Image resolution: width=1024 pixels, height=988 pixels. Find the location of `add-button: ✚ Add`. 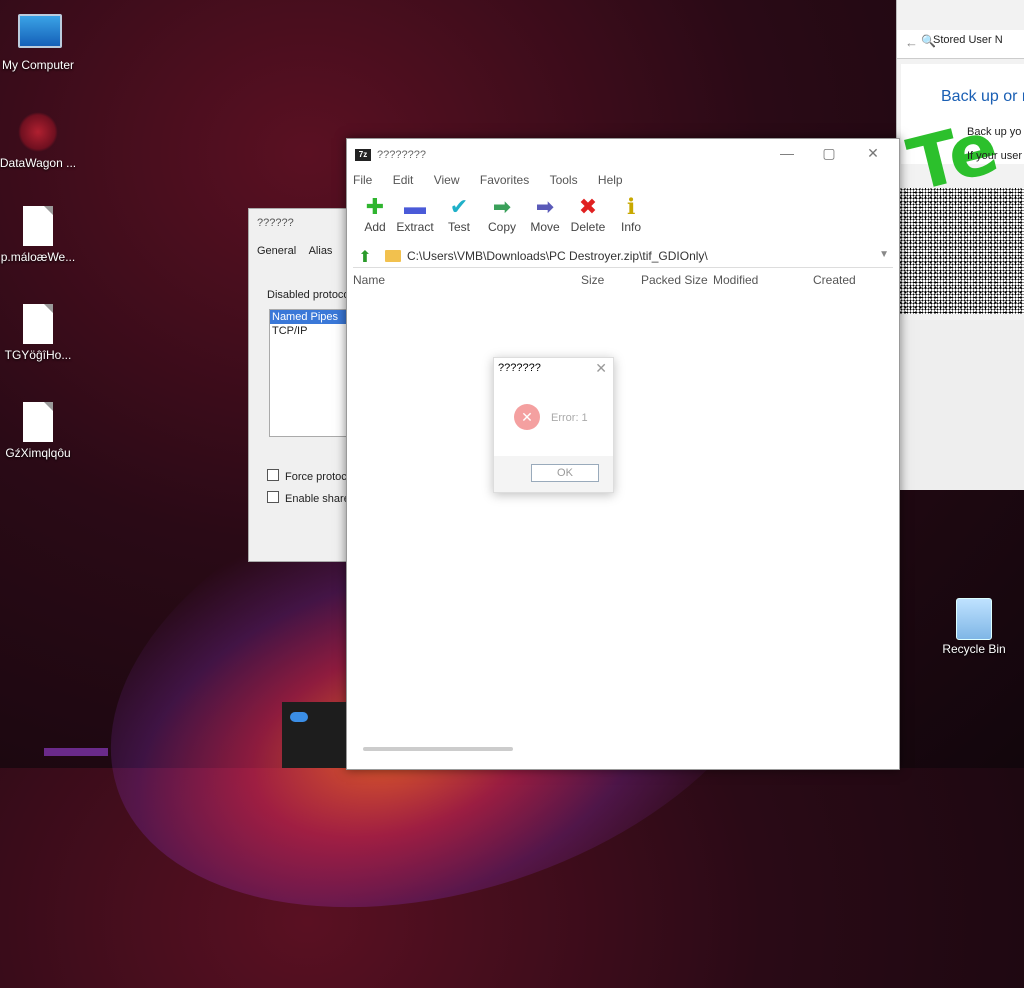

add-button: ✚ Add is located at coordinates (375, 214).